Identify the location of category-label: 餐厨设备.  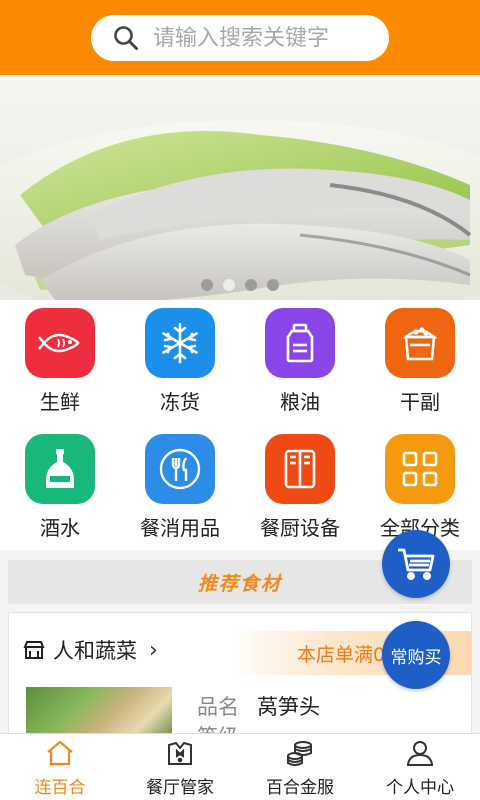
(300, 528).